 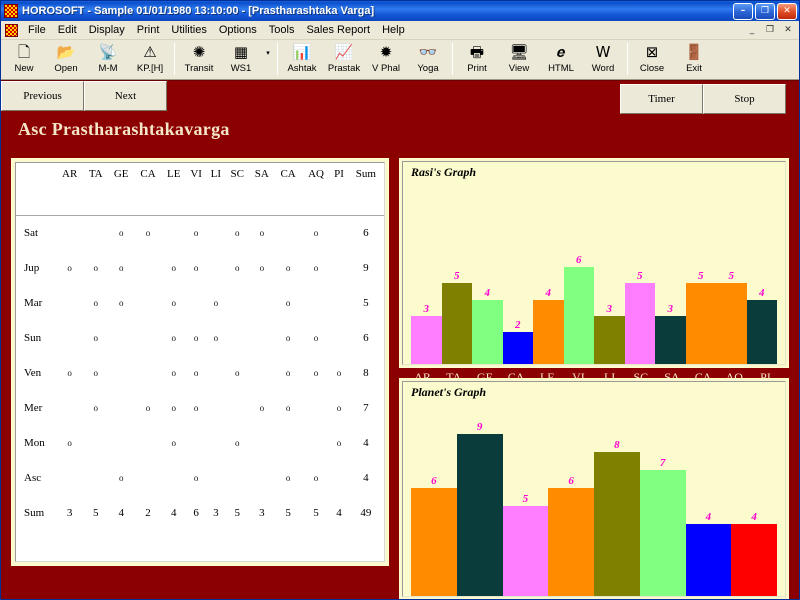 I want to click on table-row: Sat o o o o o o 6, so click(x=200, y=232).